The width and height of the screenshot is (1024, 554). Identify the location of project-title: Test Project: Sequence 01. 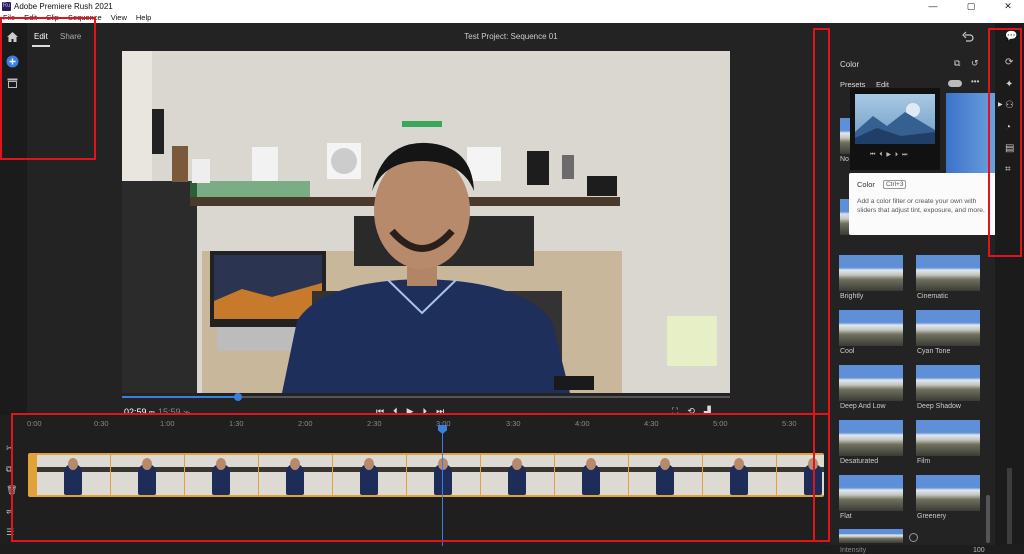
(511, 36).